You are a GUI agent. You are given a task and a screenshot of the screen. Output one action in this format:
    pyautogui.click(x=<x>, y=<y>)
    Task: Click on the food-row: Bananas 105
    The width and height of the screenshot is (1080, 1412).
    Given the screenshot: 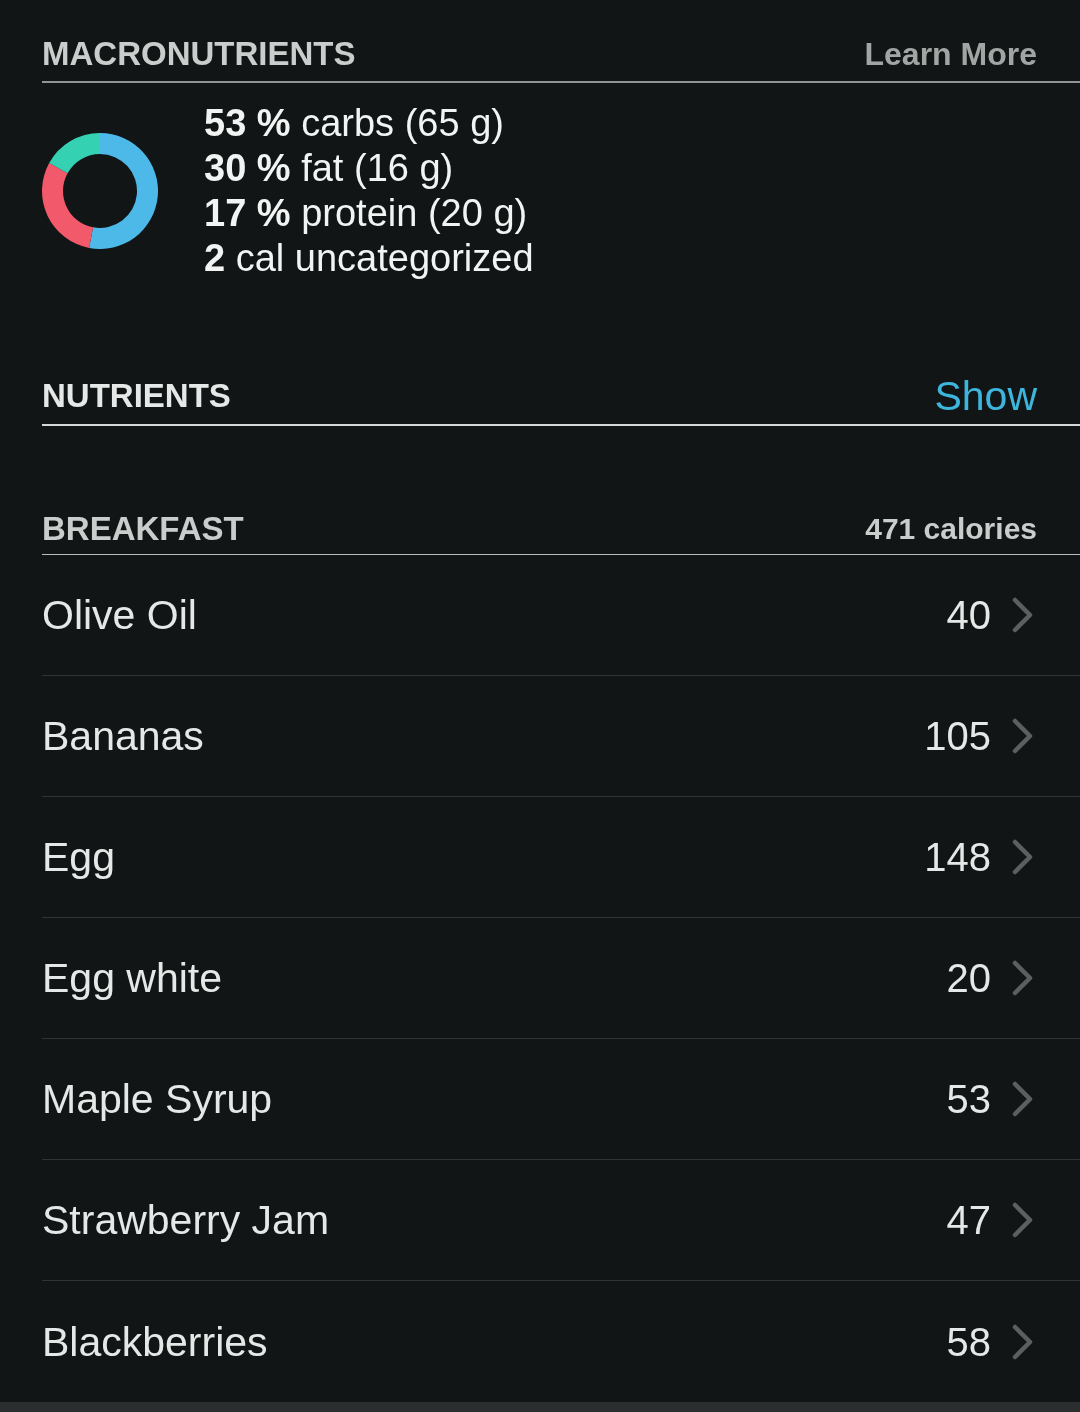 What is the action you would take?
    pyautogui.click(x=561, y=736)
    